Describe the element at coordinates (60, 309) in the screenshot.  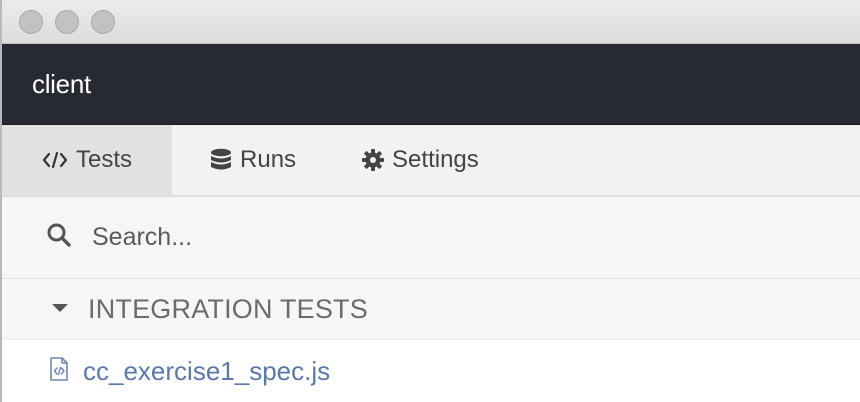
I see `caret-down-icon` at that location.